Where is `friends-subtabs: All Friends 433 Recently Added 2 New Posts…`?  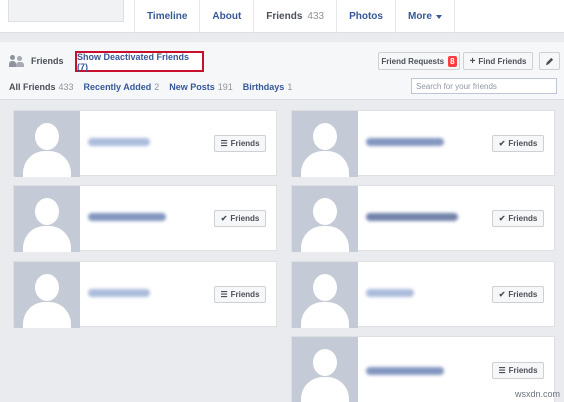 friends-subtabs: All Friends 433 Recently Added 2 New Posts… is located at coordinates (155, 87).